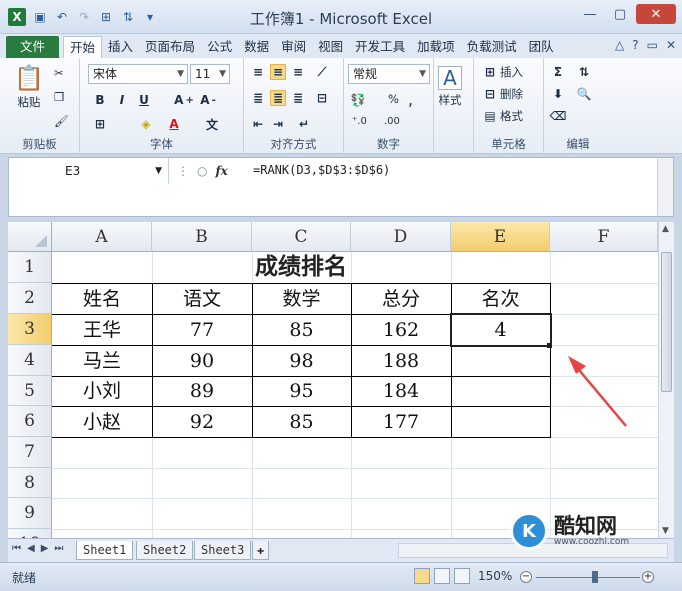 Image resolution: width=682 pixels, height=591 pixels. I want to click on tab-home: 开始, so click(83, 47).